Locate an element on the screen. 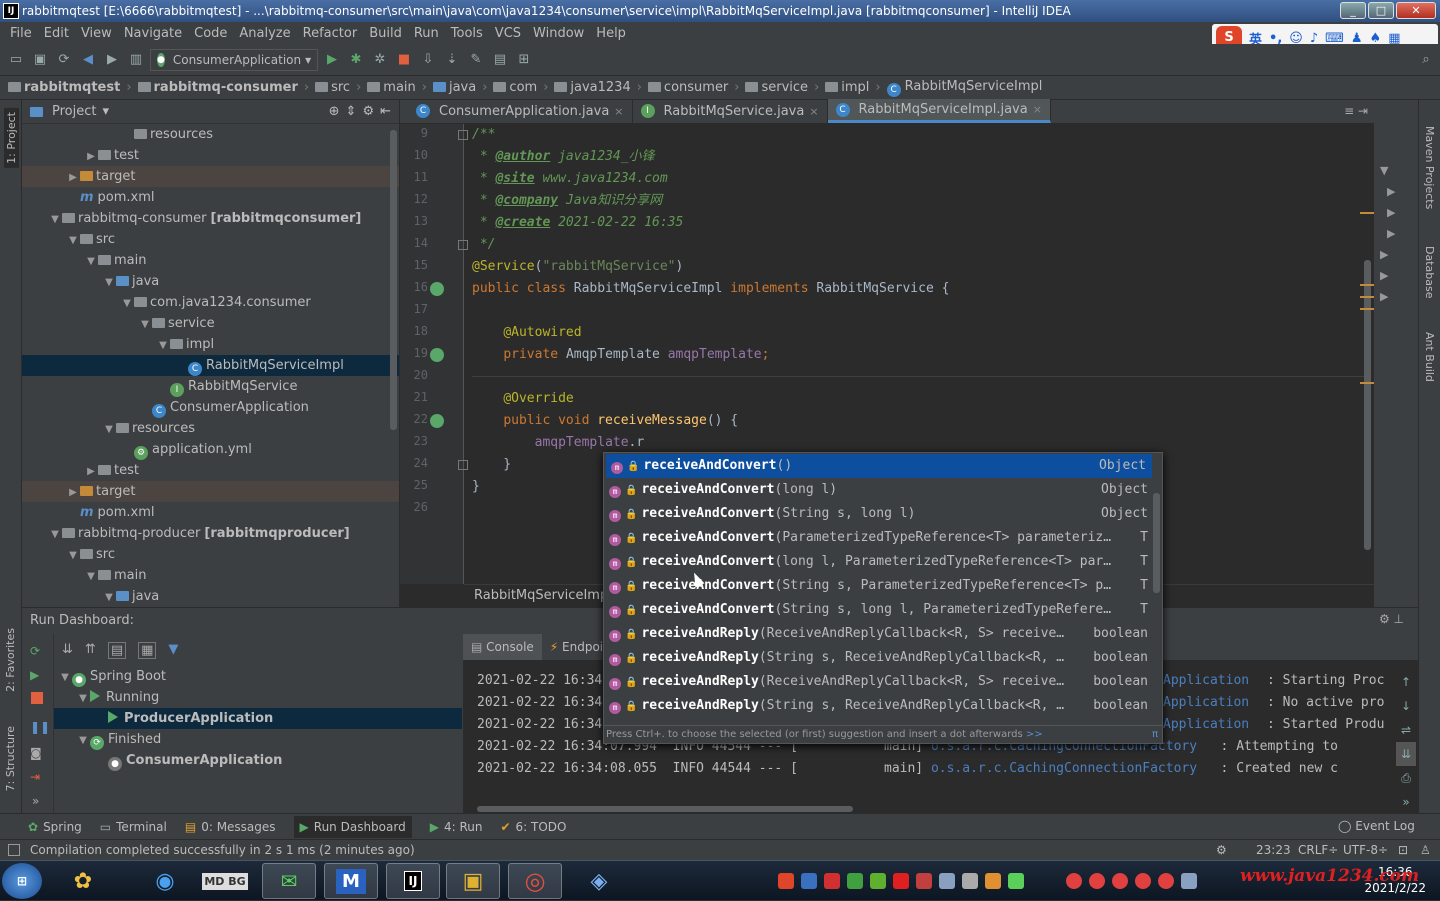 The height and width of the screenshot is (901, 1440). taskbar-app-last: ◈ is located at coordinates (599, 881).